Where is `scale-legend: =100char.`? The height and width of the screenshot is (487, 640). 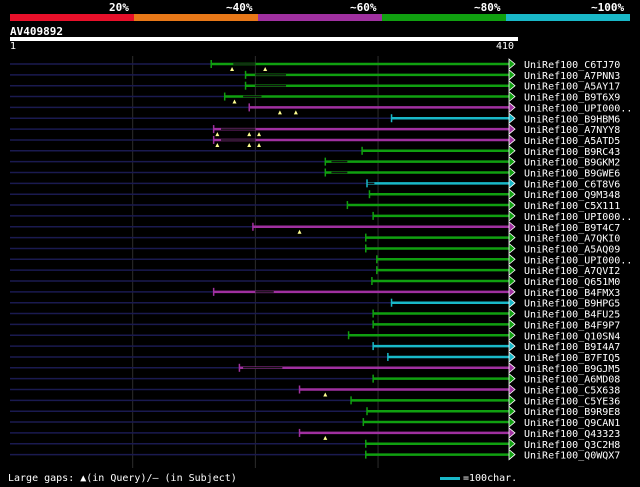 scale-legend: =100char. is located at coordinates (478, 478).